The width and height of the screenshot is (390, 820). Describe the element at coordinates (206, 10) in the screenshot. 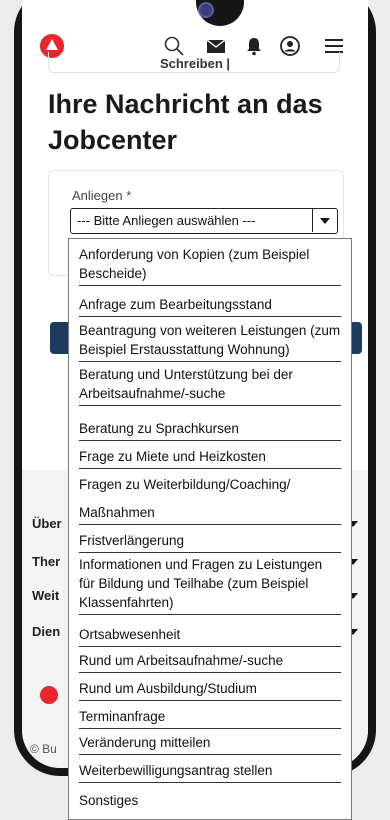

I see `camera-icon` at that location.